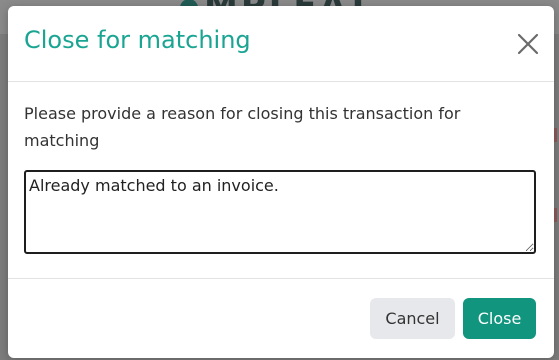 This screenshot has width=559, height=360. Describe the element at coordinates (528, 44) in the screenshot. I see `close-x-icon` at that location.